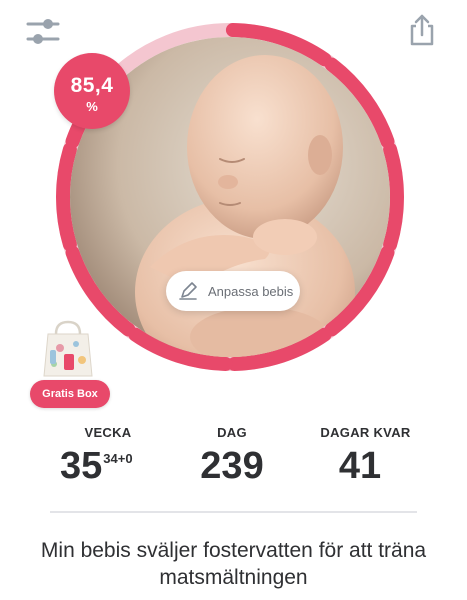 The height and width of the screenshot is (600, 467). I want to click on week-label: VECKA, so click(108, 432).